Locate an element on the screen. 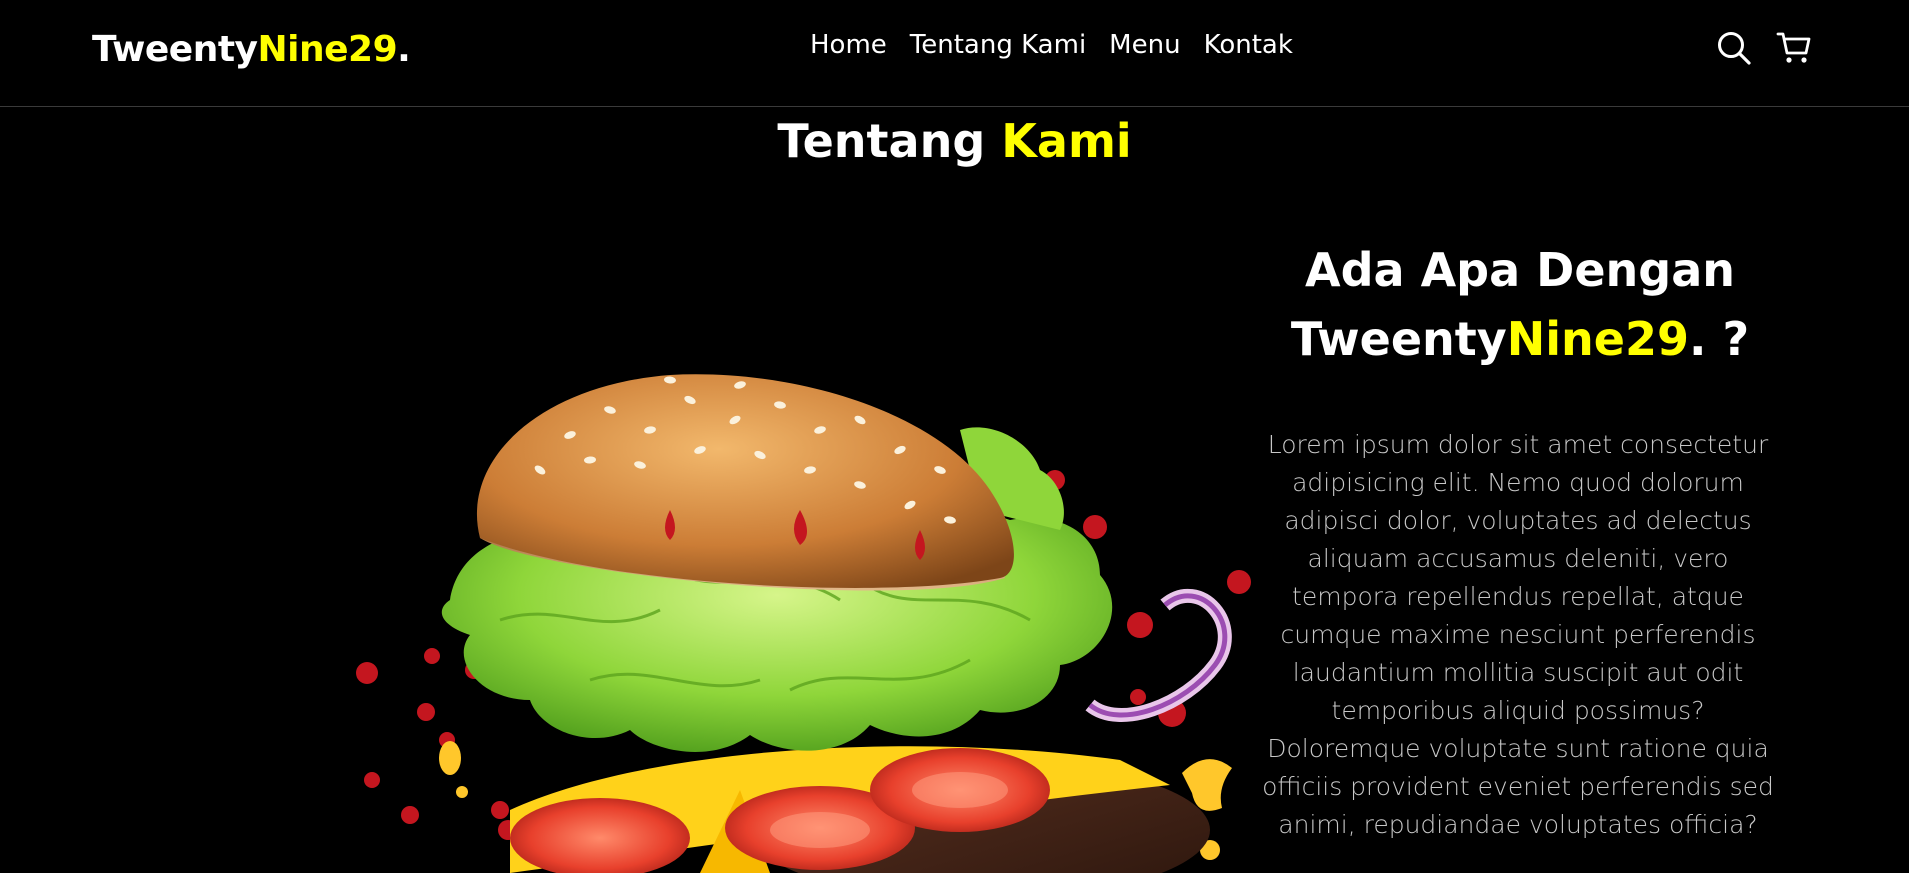 Image resolution: width=1909 pixels, height=873 pixels. nav-link-tentang-kami: Tentang Kami is located at coordinates (998, 45).